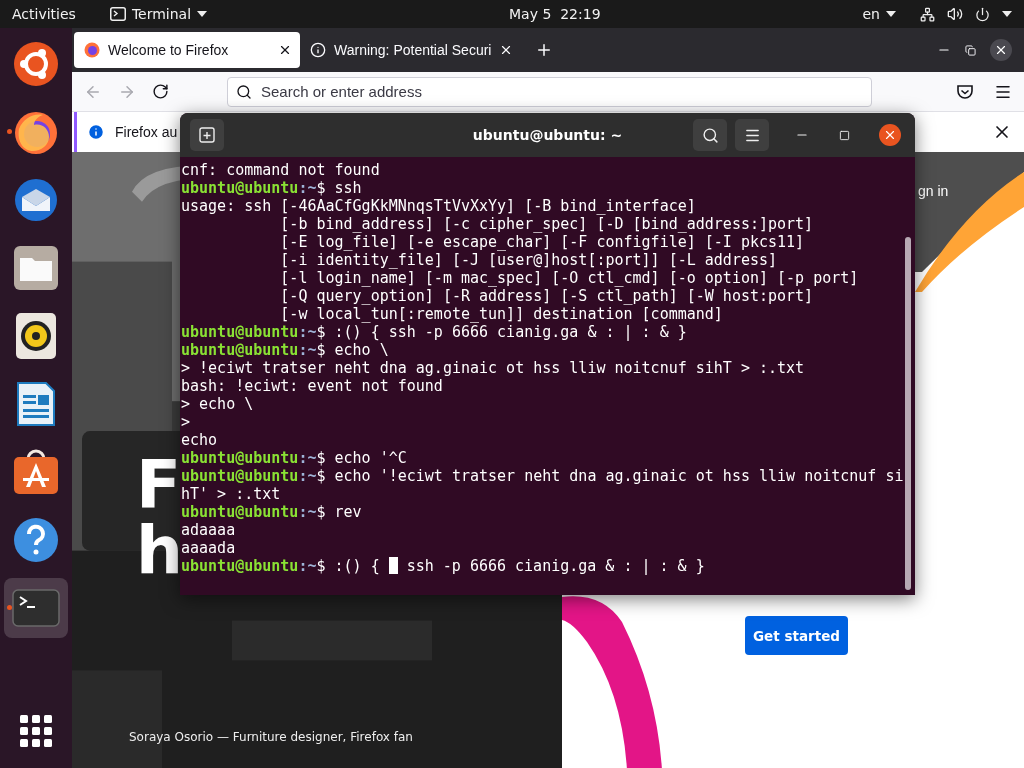 This screenshot has height=768, width=1024. Describe the element at coordinates (36, 64) in the screenshot. I see `ring-logo-icon` at that location.